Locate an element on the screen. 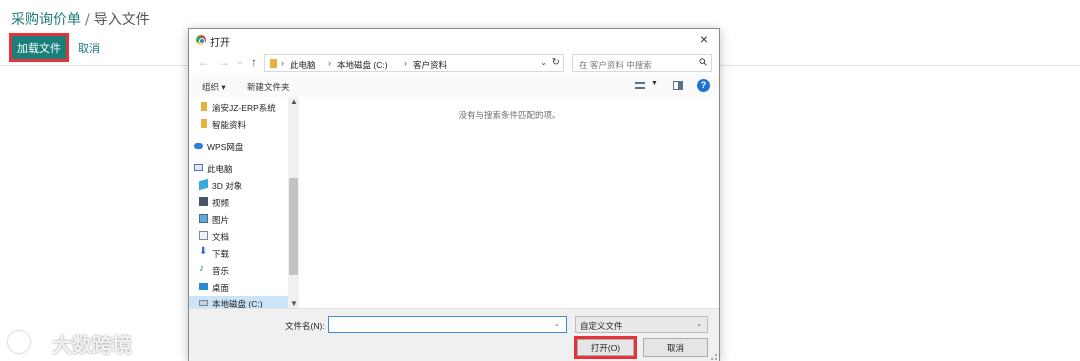 This screenshot has height=361, width=1080. breadcrumb: 采购询价单 / 导入文件 is located at coordinates (80, 19).